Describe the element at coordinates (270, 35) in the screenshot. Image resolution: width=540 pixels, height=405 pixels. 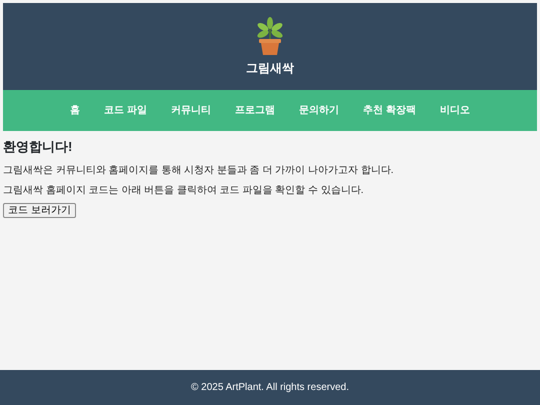
I see `plant-pot-icon` at that location.